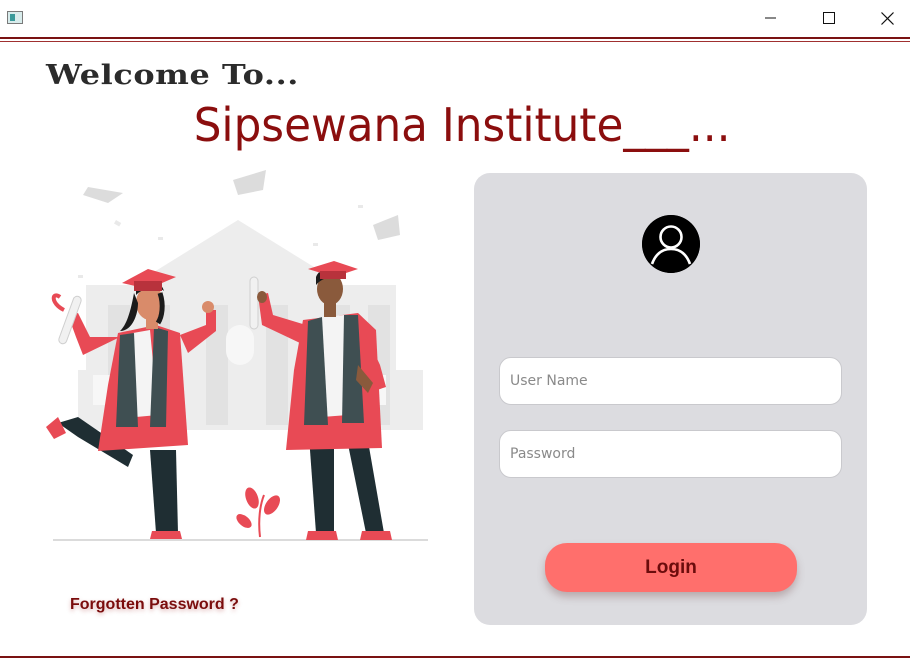 Image resolution: width=910 pixels, height=659 pixels. What do you see at coordinates (671, 244) in the screenshot?
I see `user-avatar-icon` at bounding box center [671, 244].